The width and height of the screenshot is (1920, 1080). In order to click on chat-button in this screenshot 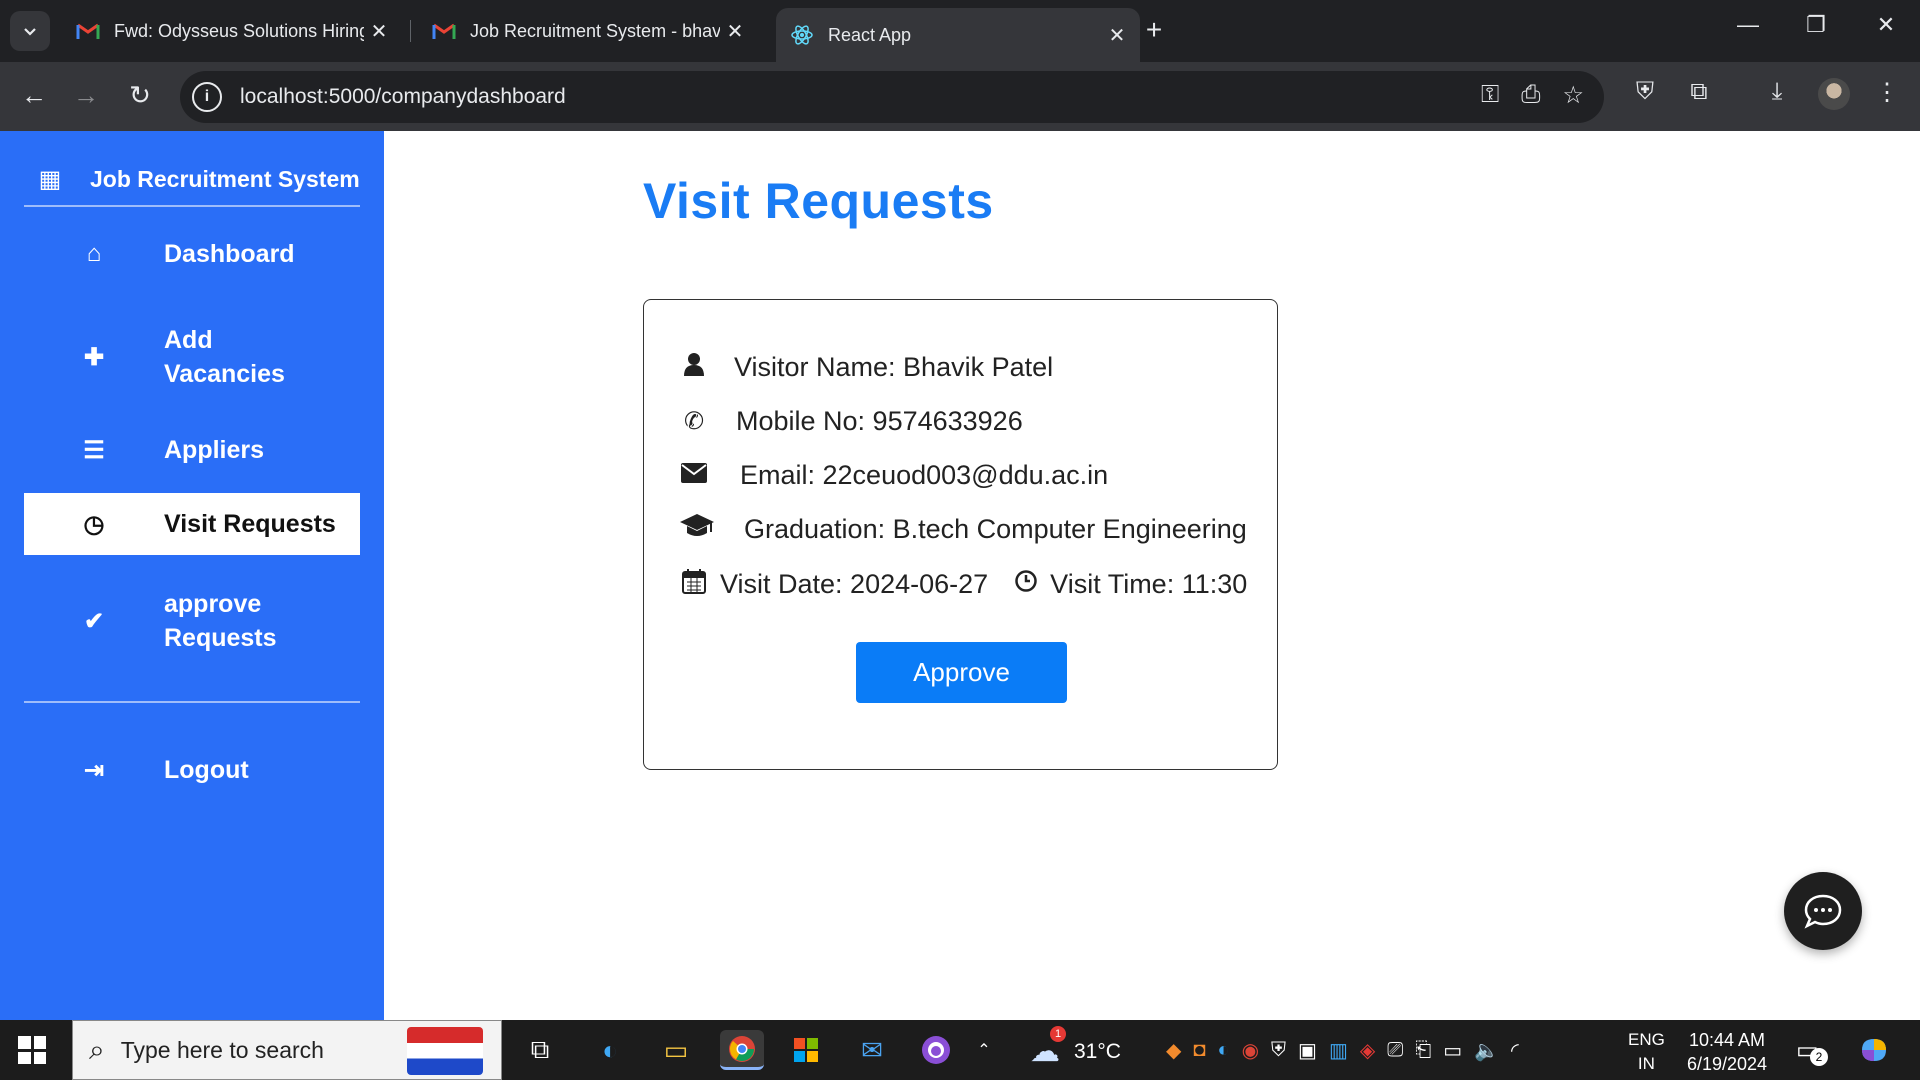, I will do `click(1823, 911)`.